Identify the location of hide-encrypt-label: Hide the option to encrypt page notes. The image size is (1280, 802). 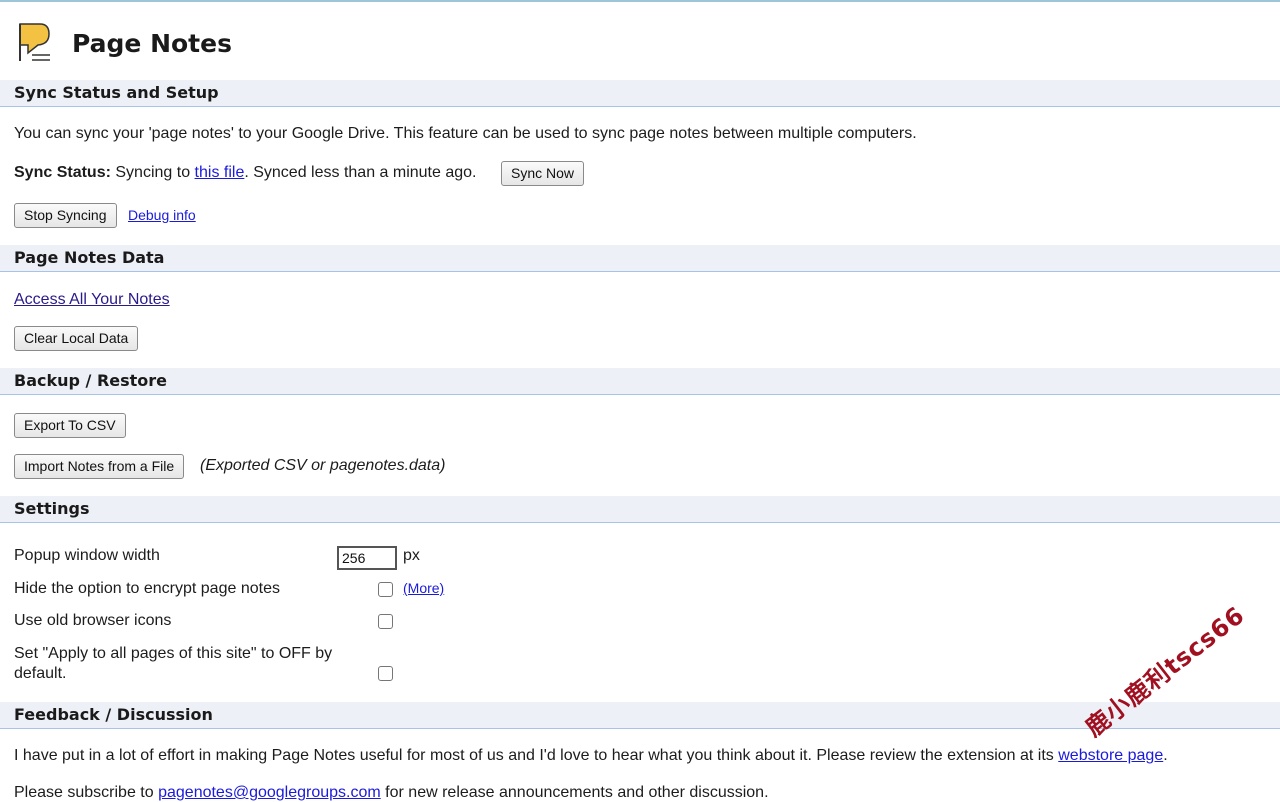
(147, 588).